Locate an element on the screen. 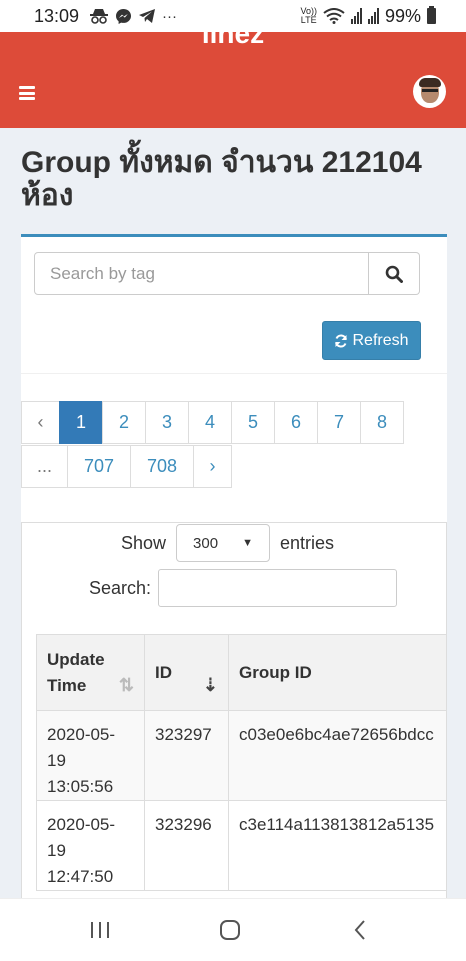 The image size is (466, 961). telegram-icon is located at coordinates (147, 16).